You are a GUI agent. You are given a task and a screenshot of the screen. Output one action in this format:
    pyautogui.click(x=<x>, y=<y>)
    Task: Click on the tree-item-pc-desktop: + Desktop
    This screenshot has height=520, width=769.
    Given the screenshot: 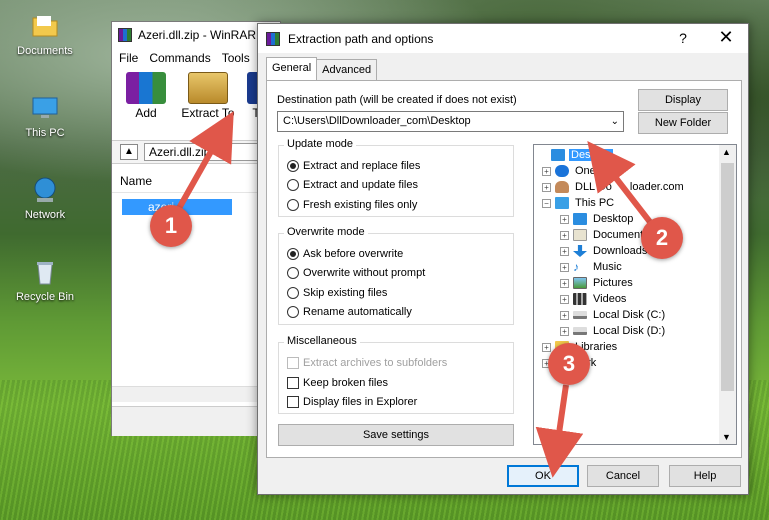 What is the action you would take?
    pyautogui.click(x=597, y=219)
    